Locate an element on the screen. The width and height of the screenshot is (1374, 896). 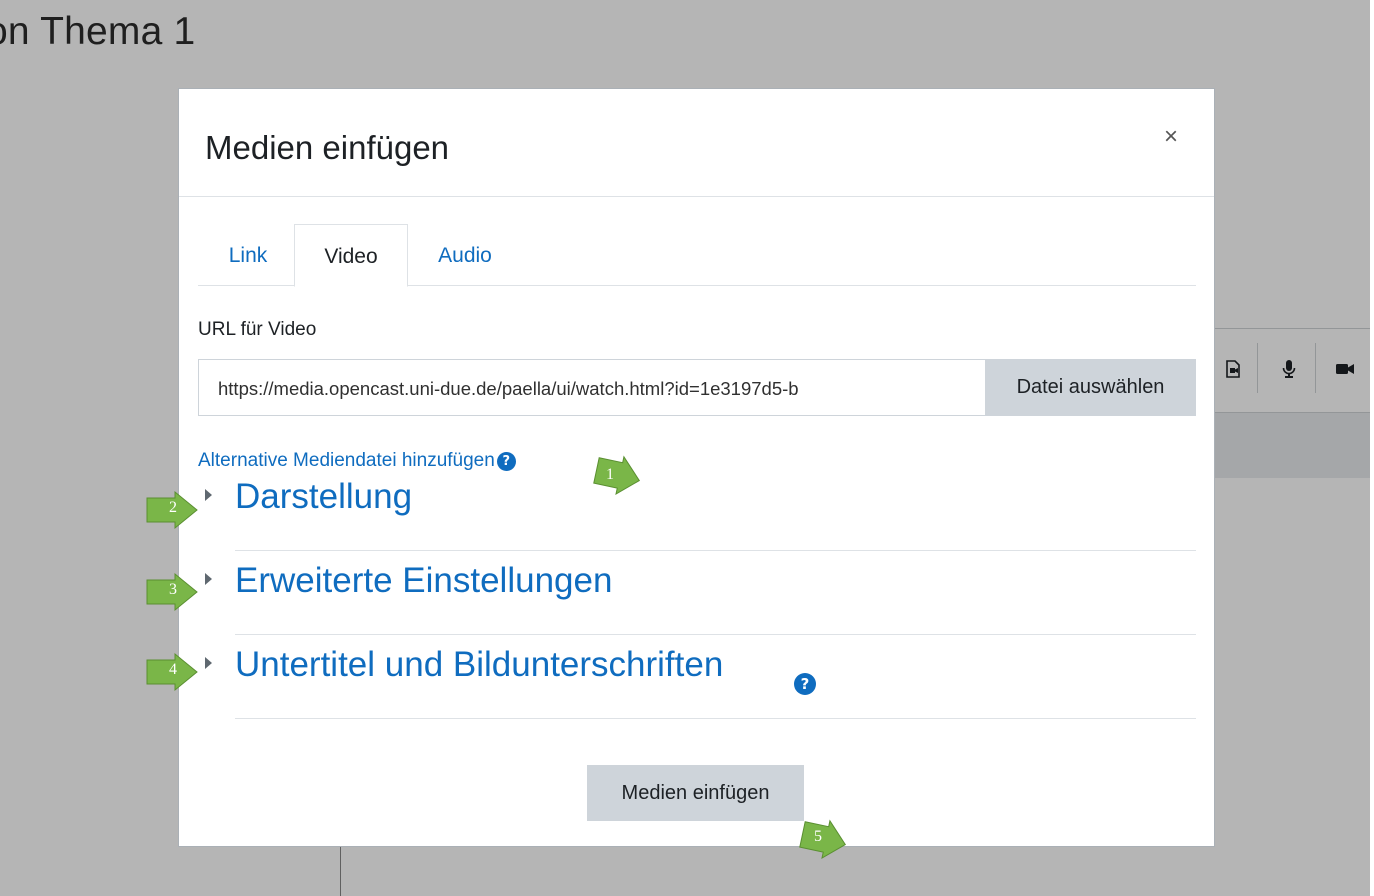
section-untertitel: Untertitel und Bildunterschriften ? is located at coordinates (700, 677).